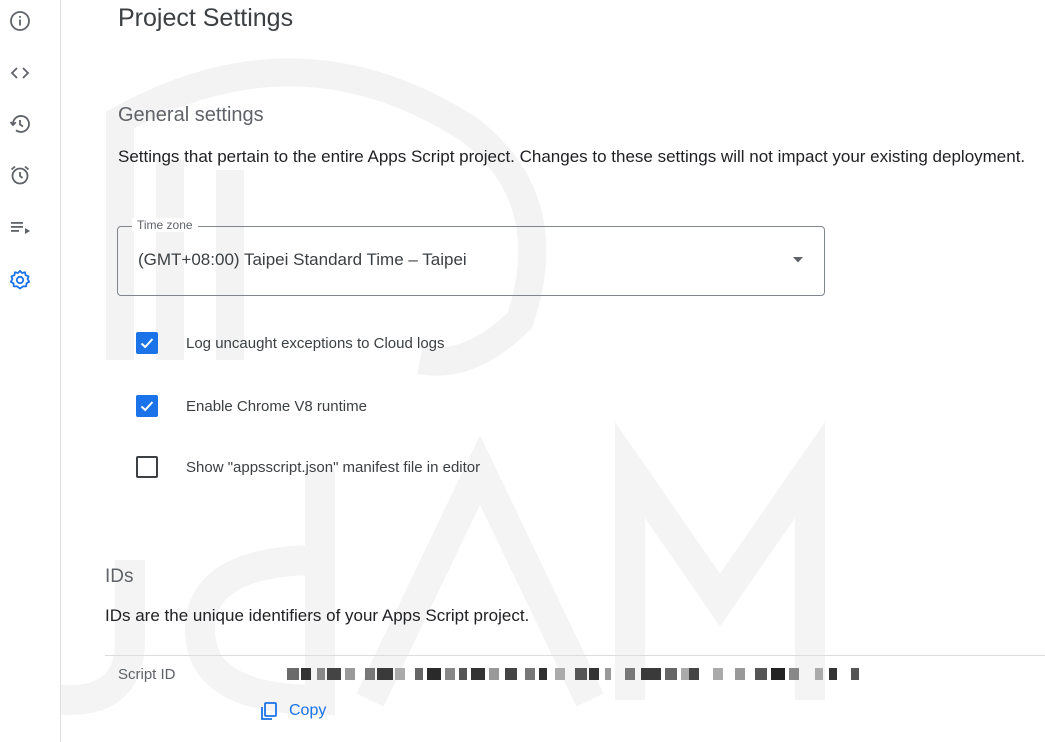 The height and width of the screenshot is (742, 1045). I want to click on option-v8-runtime: Enable Chrome V8 runtime, so click(251, 406).